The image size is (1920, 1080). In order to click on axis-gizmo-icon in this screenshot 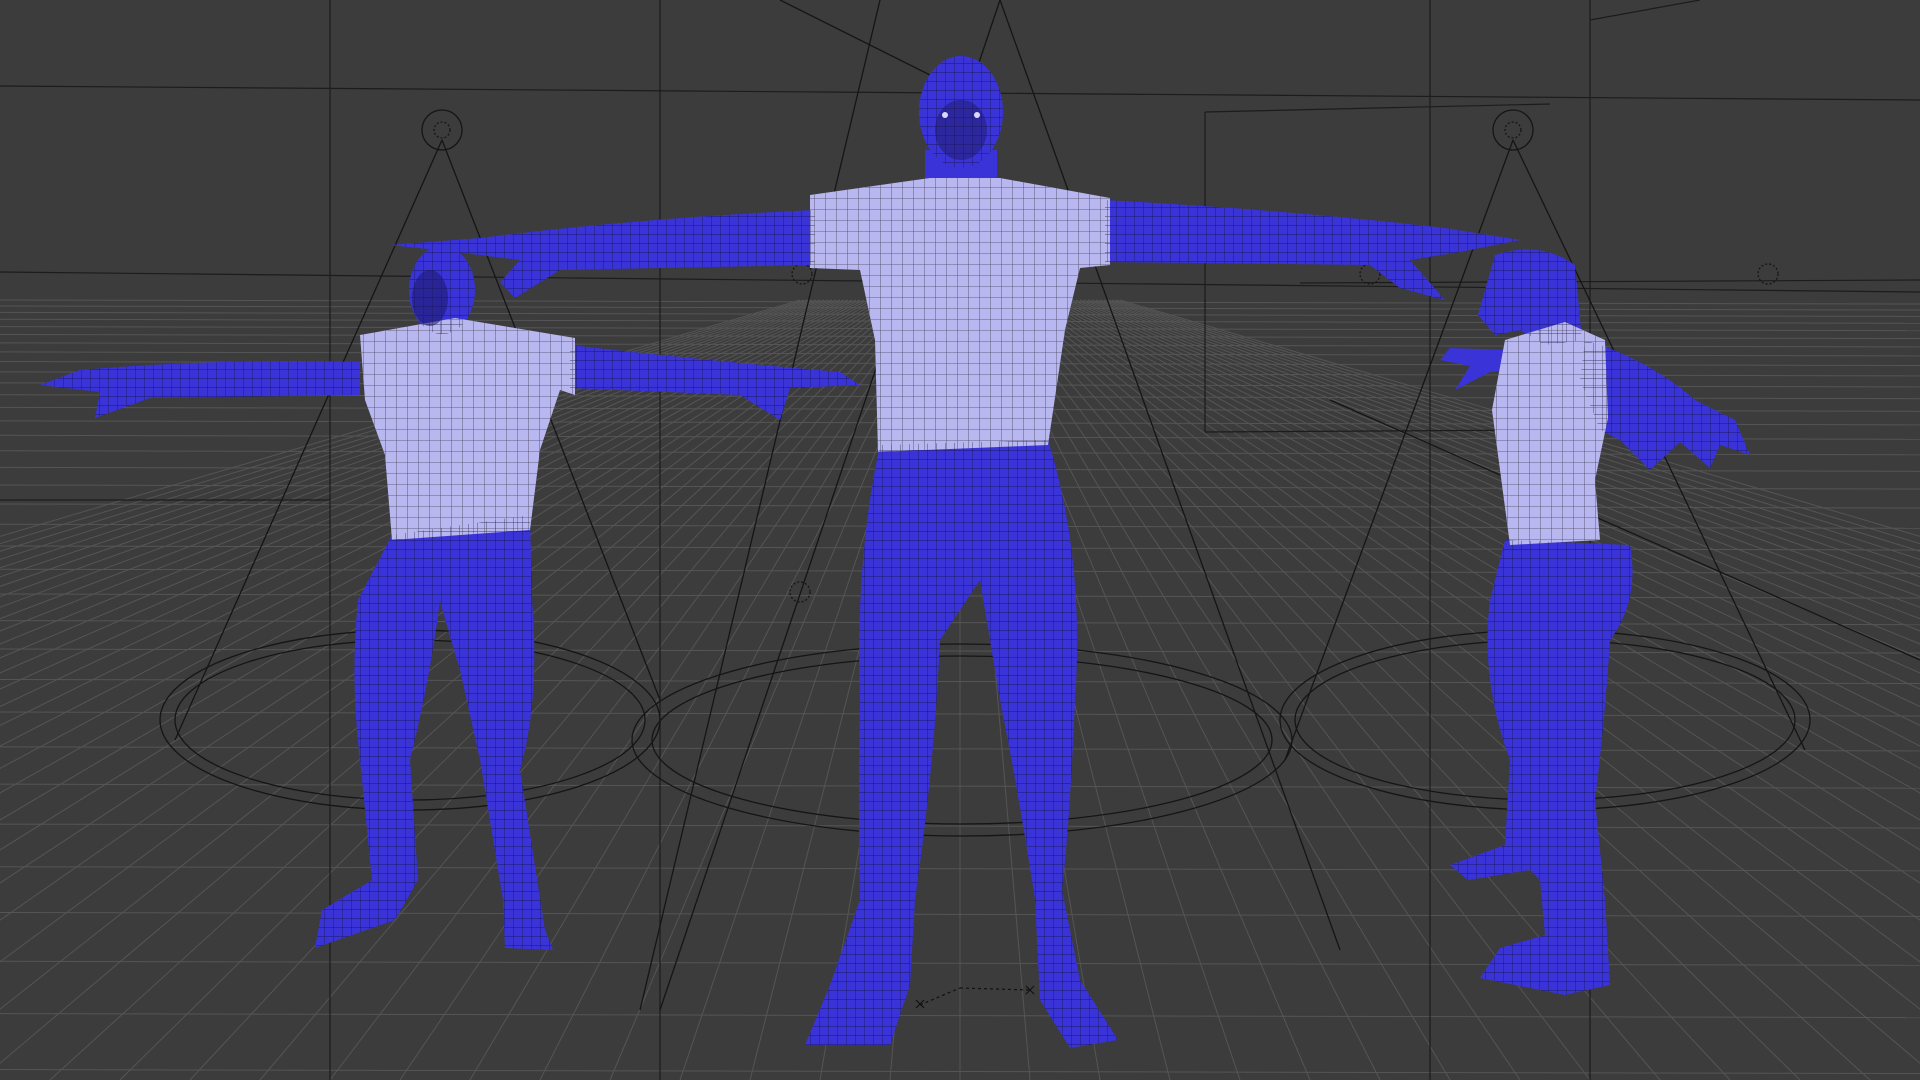, I will do `click(975, 997)`.